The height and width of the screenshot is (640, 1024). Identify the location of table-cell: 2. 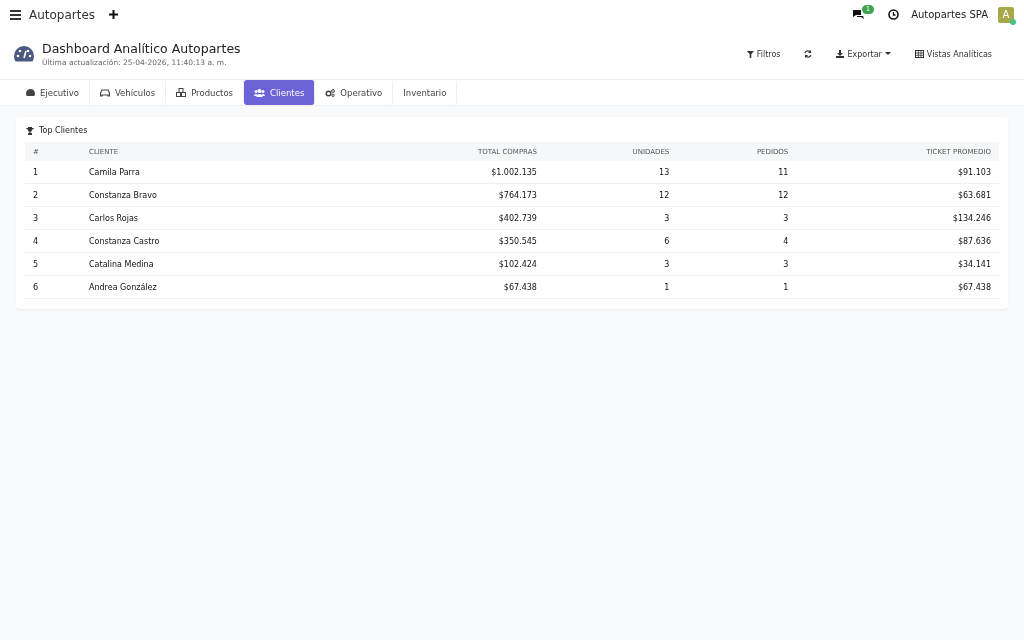
(53, 195).